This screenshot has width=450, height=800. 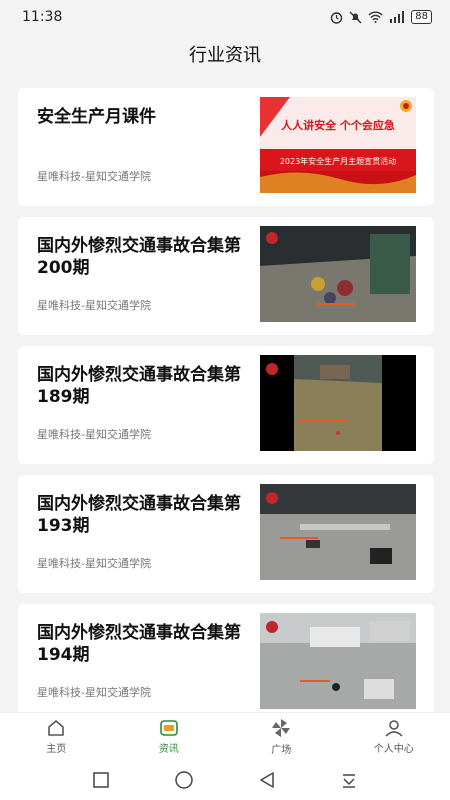 What do you see at coordinates (421, 17) in the screenshot?
I see `battery-icon: 88` at bounding box center [421, 17].